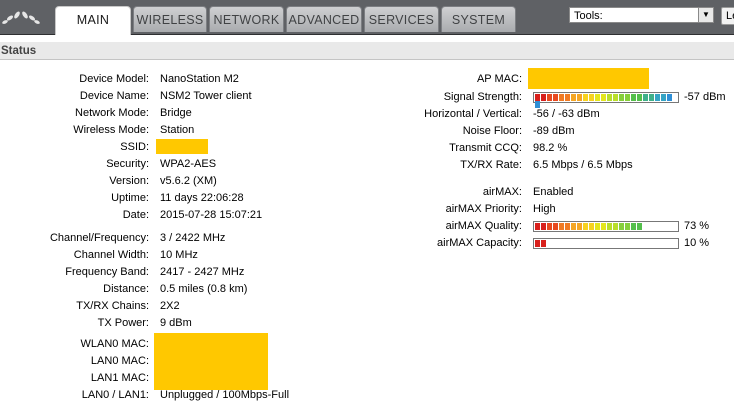 Image resolution: width=734 pixels, height=404 pixels. Describe the element at coordinates (606, 243) in the screenshot. I see `airmax-capacity-meter` at that location.